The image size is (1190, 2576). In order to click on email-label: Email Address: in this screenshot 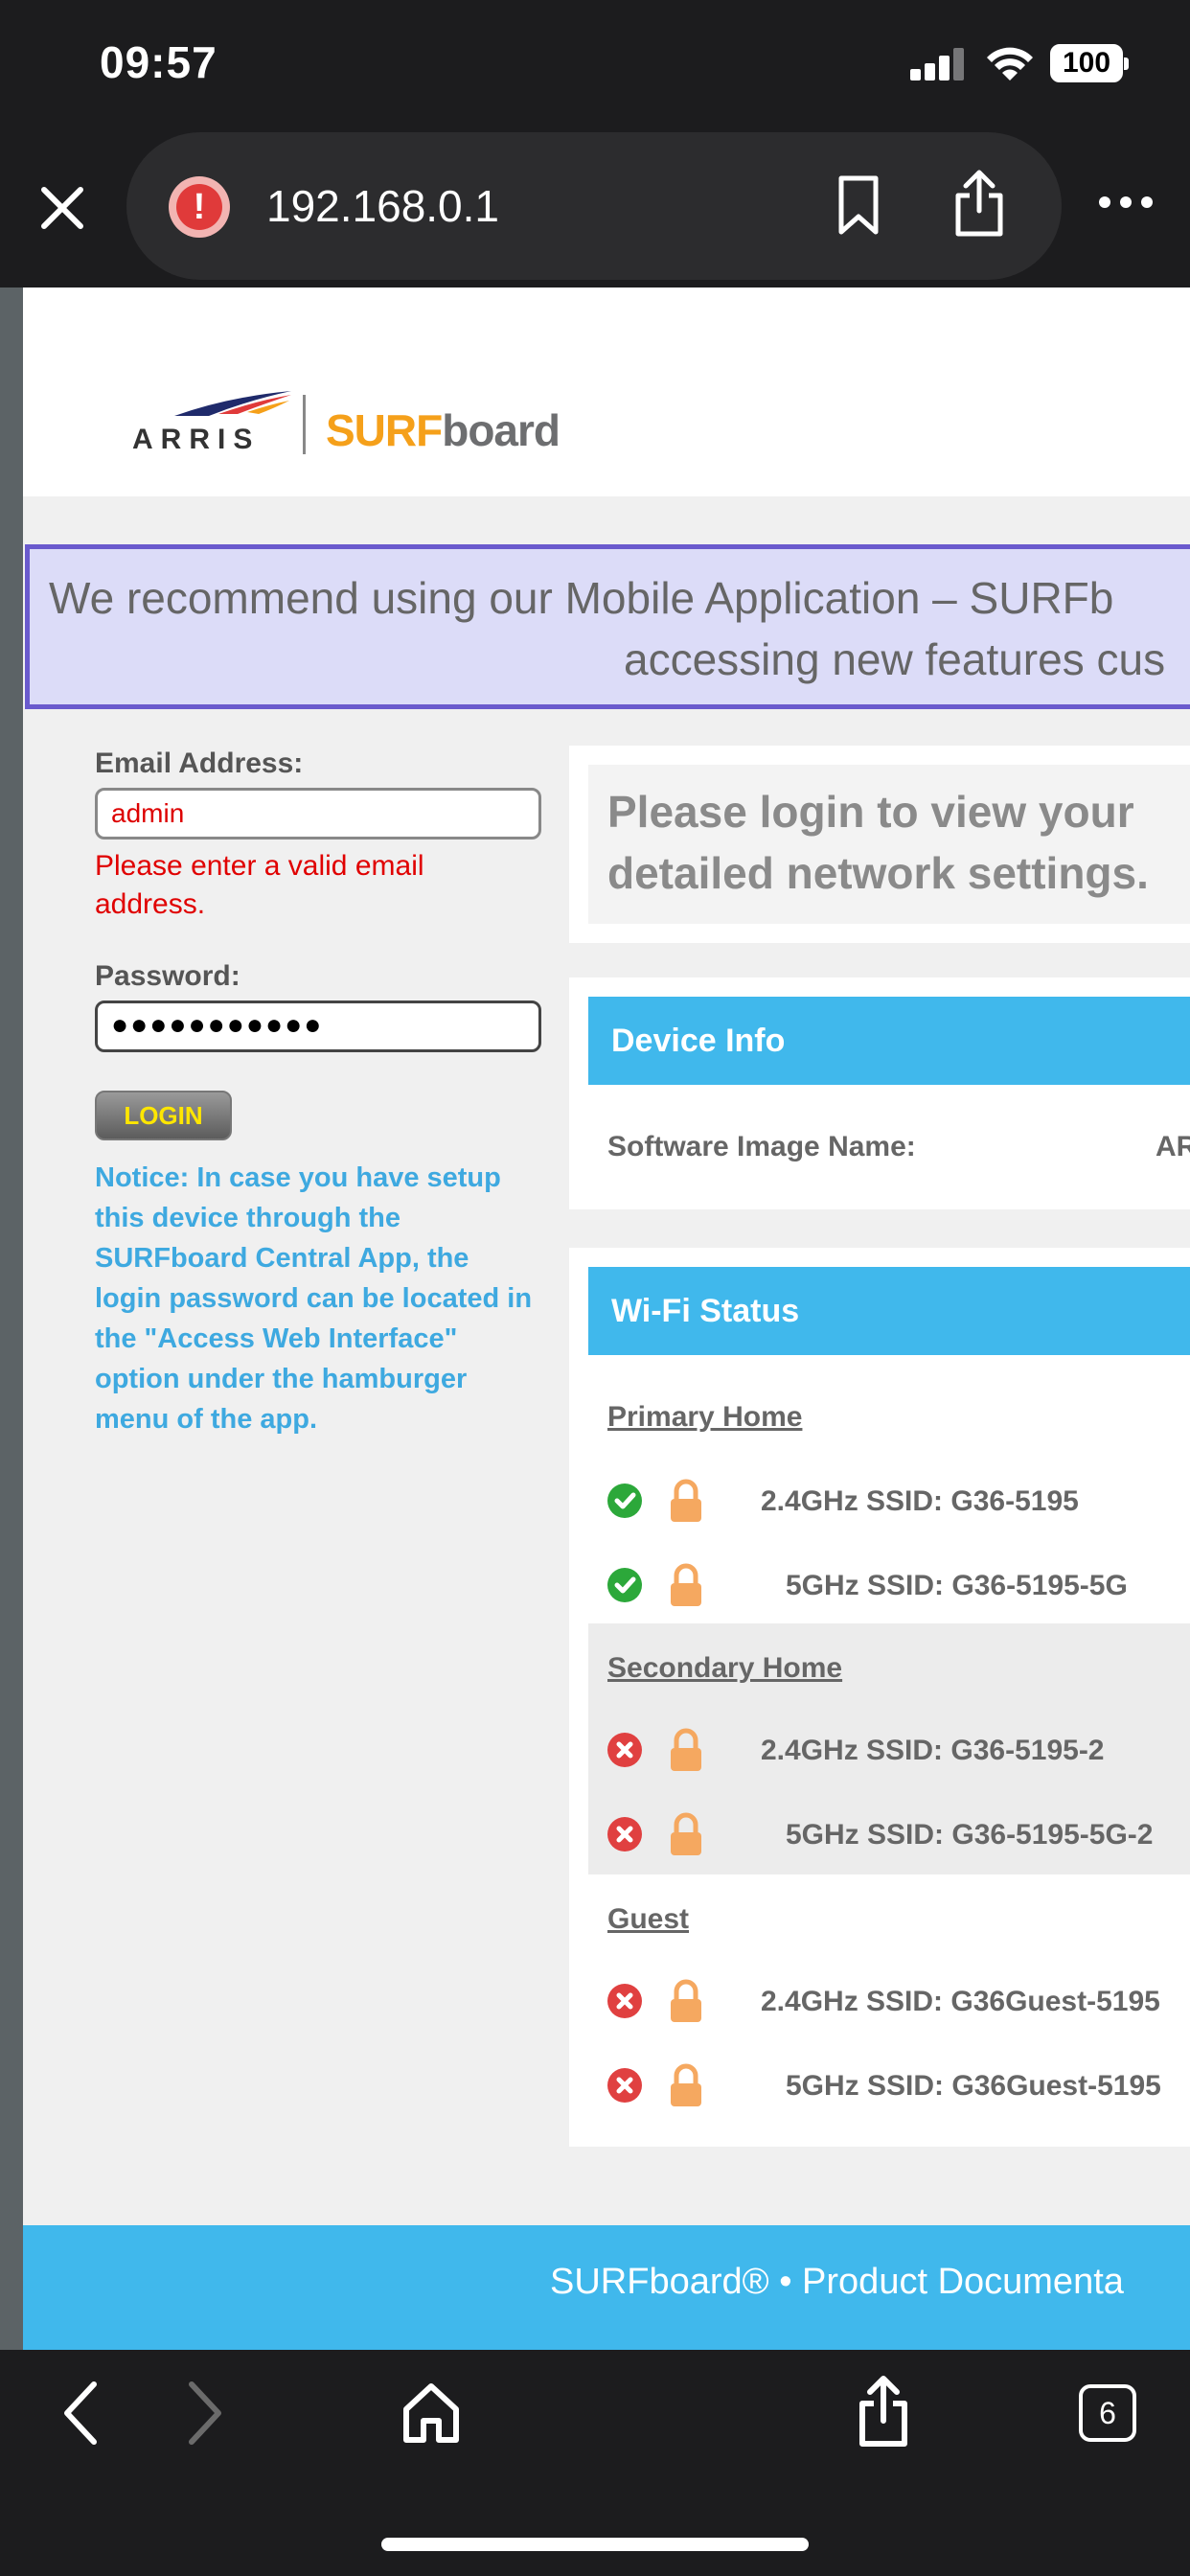, I will do `click(199, 763)`.